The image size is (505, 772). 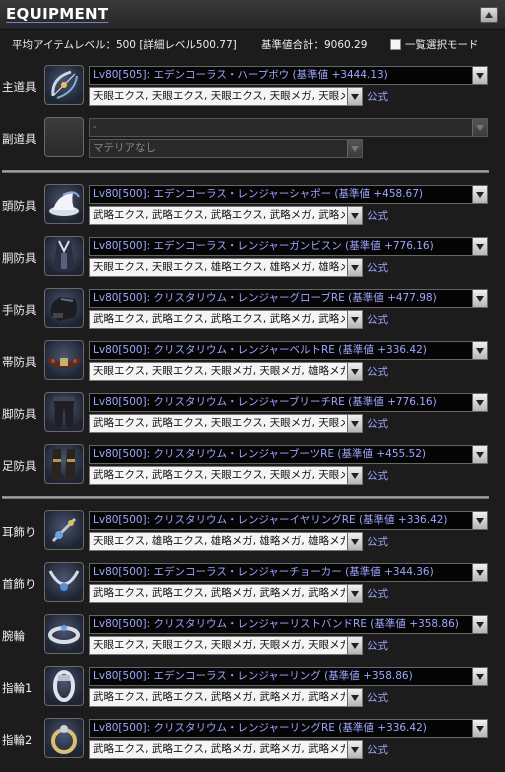 I want to click on materia-select-legs: 武略エクス, 武略エクス, 天眼エクス, 天眼メガ, 天眼メガ, so click(x=226, y=423).